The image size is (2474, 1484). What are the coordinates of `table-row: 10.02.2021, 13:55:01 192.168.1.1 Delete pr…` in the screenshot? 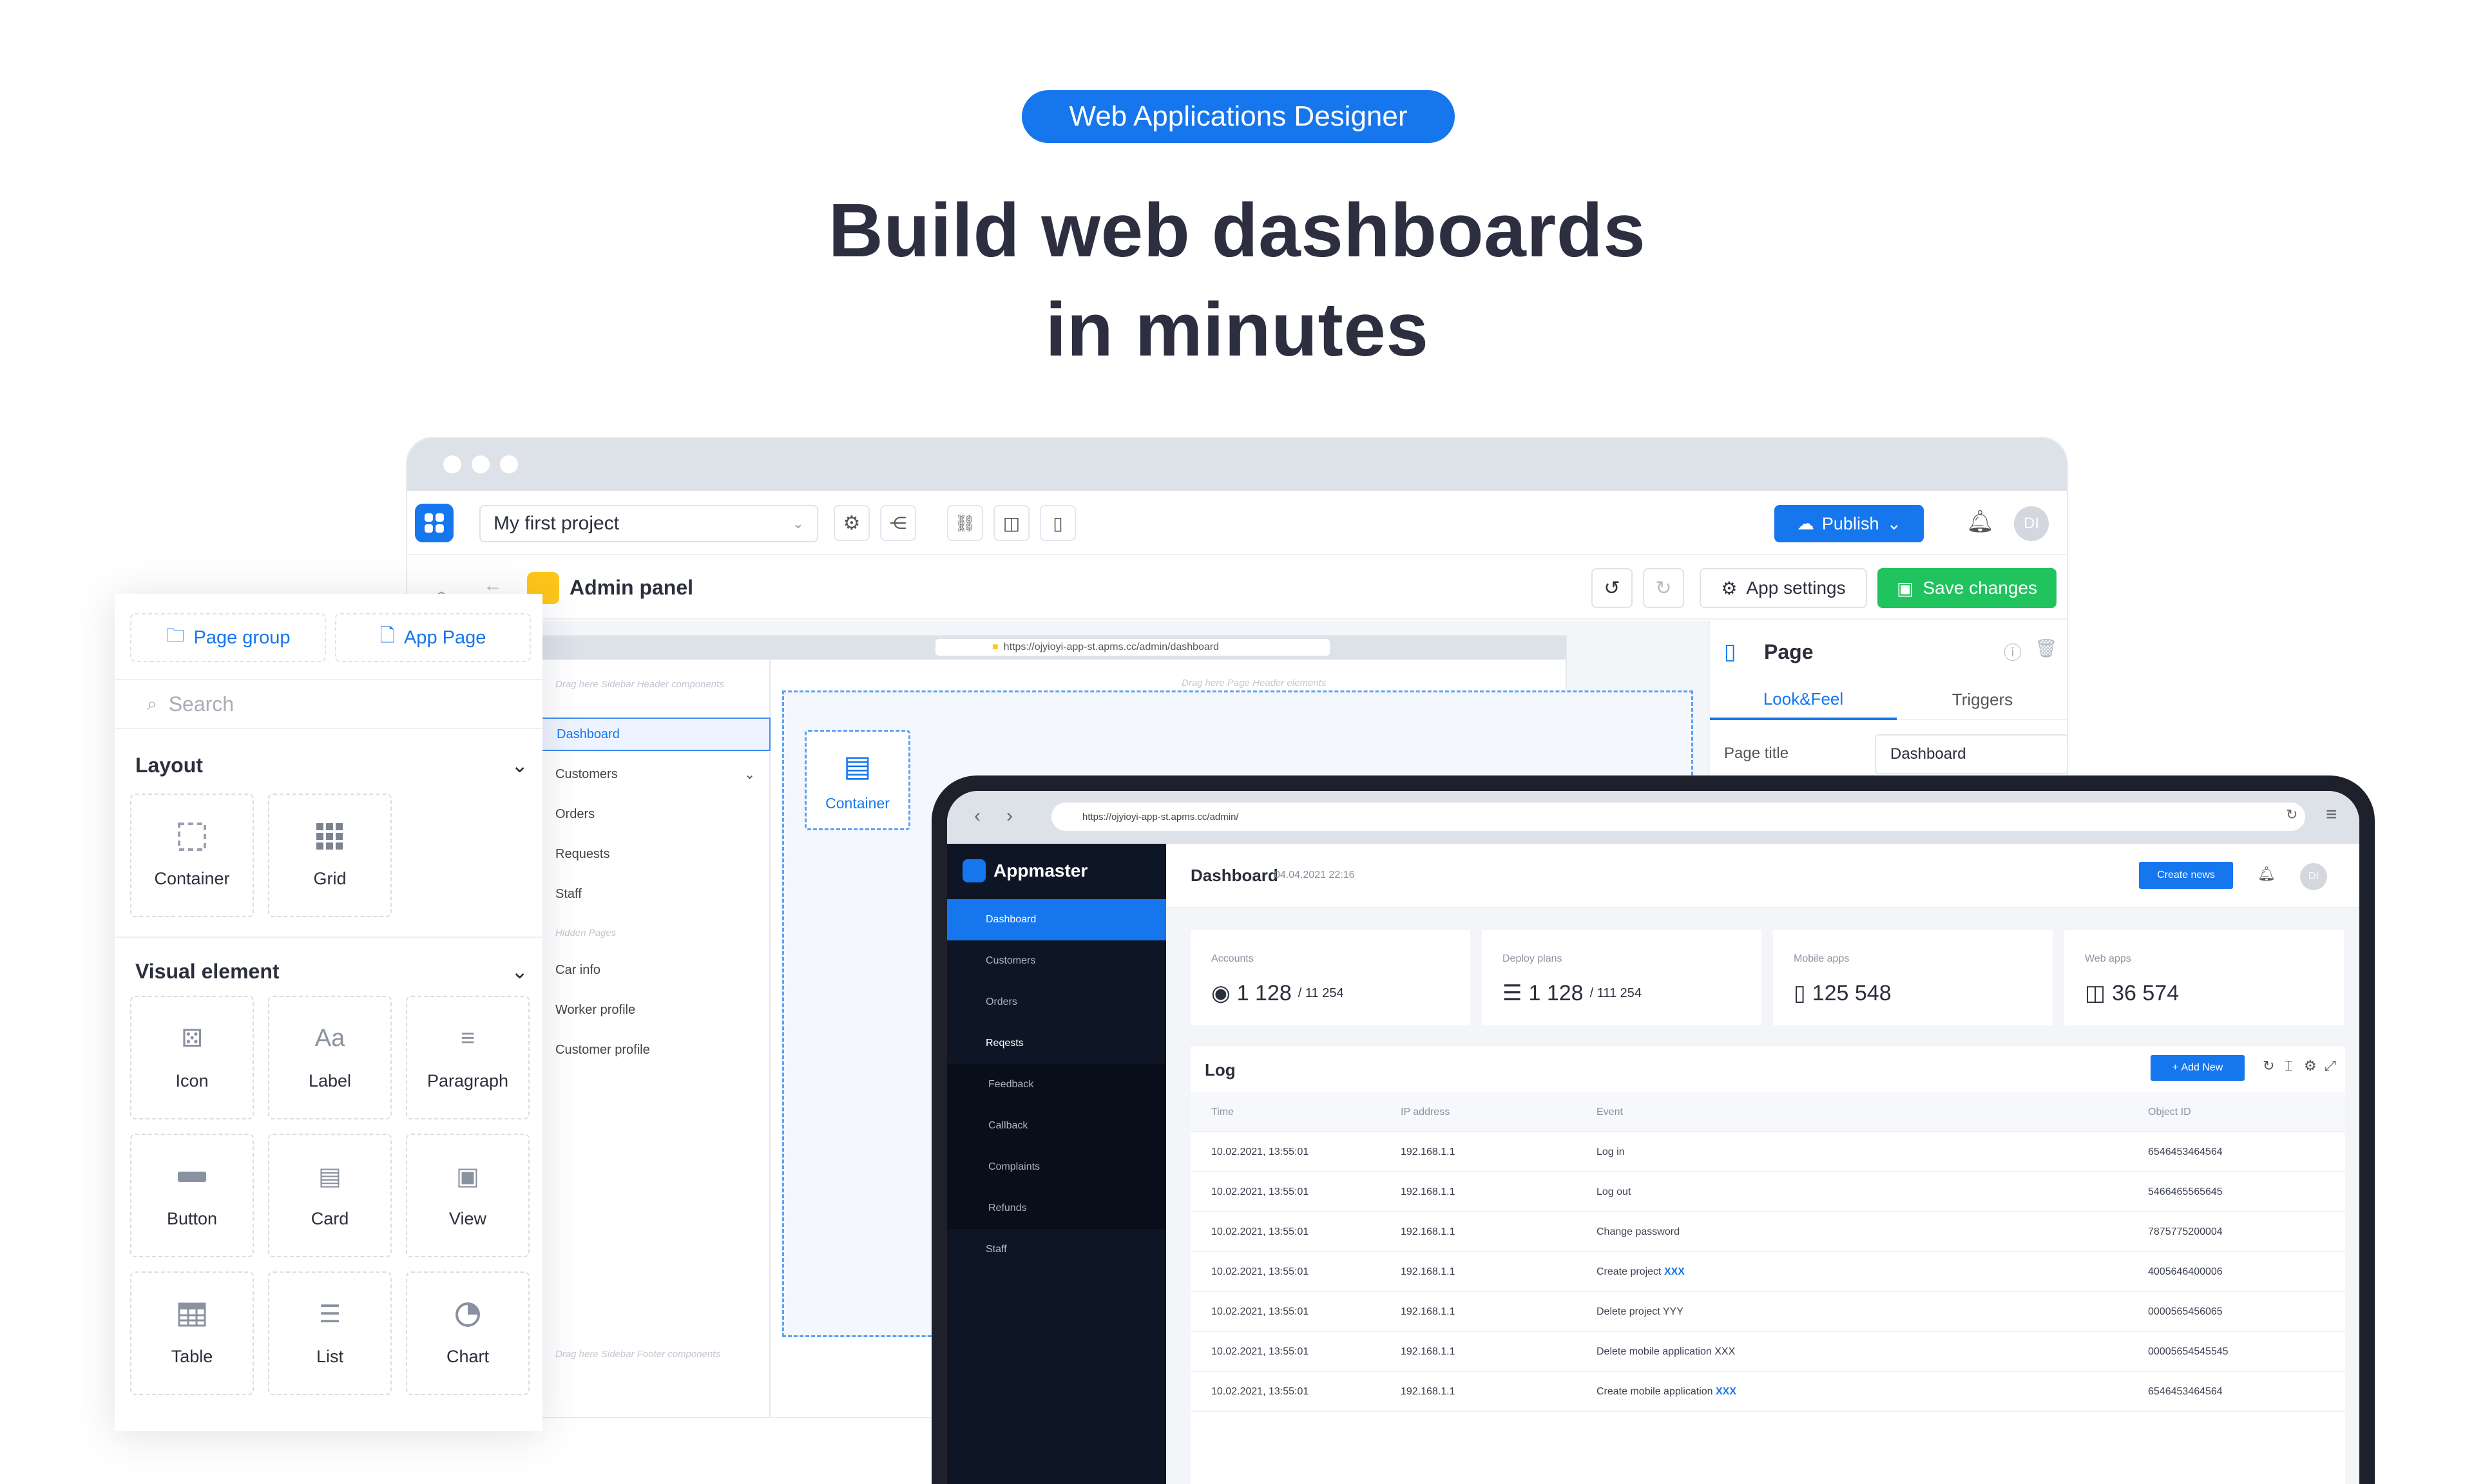 It's located at (1768, 1312).